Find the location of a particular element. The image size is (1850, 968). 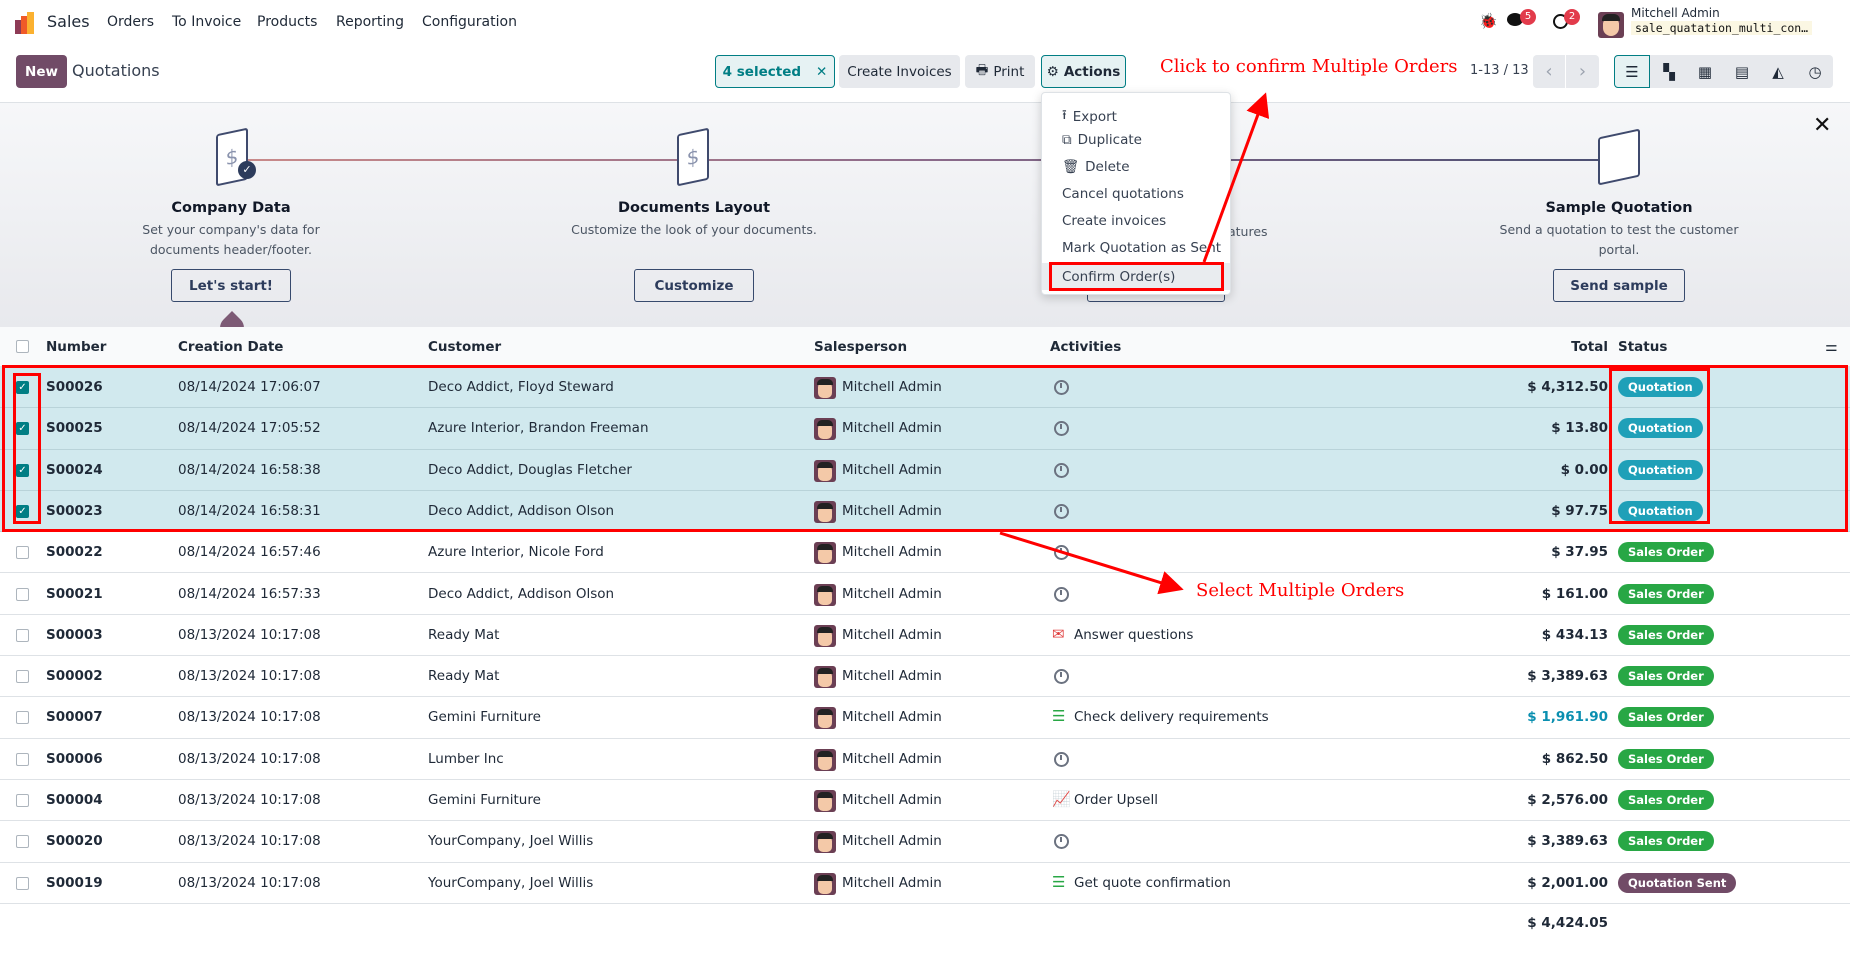

confirm-arrow is located at coordinates (1236, 177).